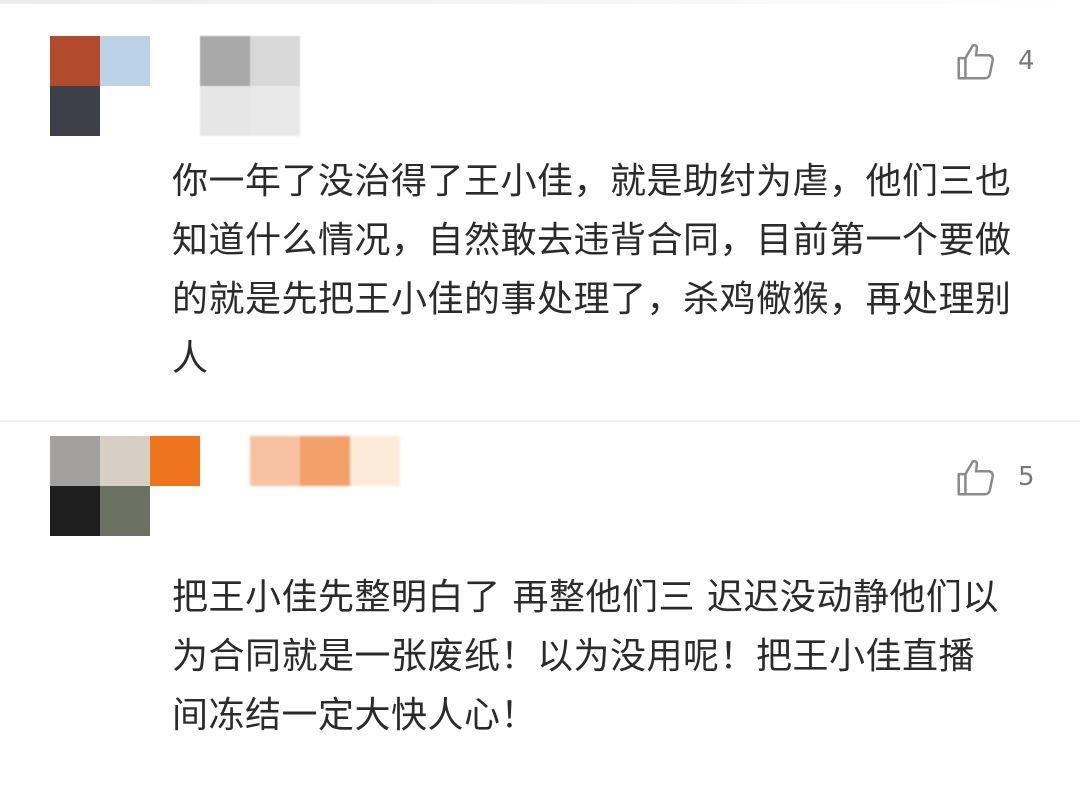  I want to click on like-count: 5, so click(1026, 477).